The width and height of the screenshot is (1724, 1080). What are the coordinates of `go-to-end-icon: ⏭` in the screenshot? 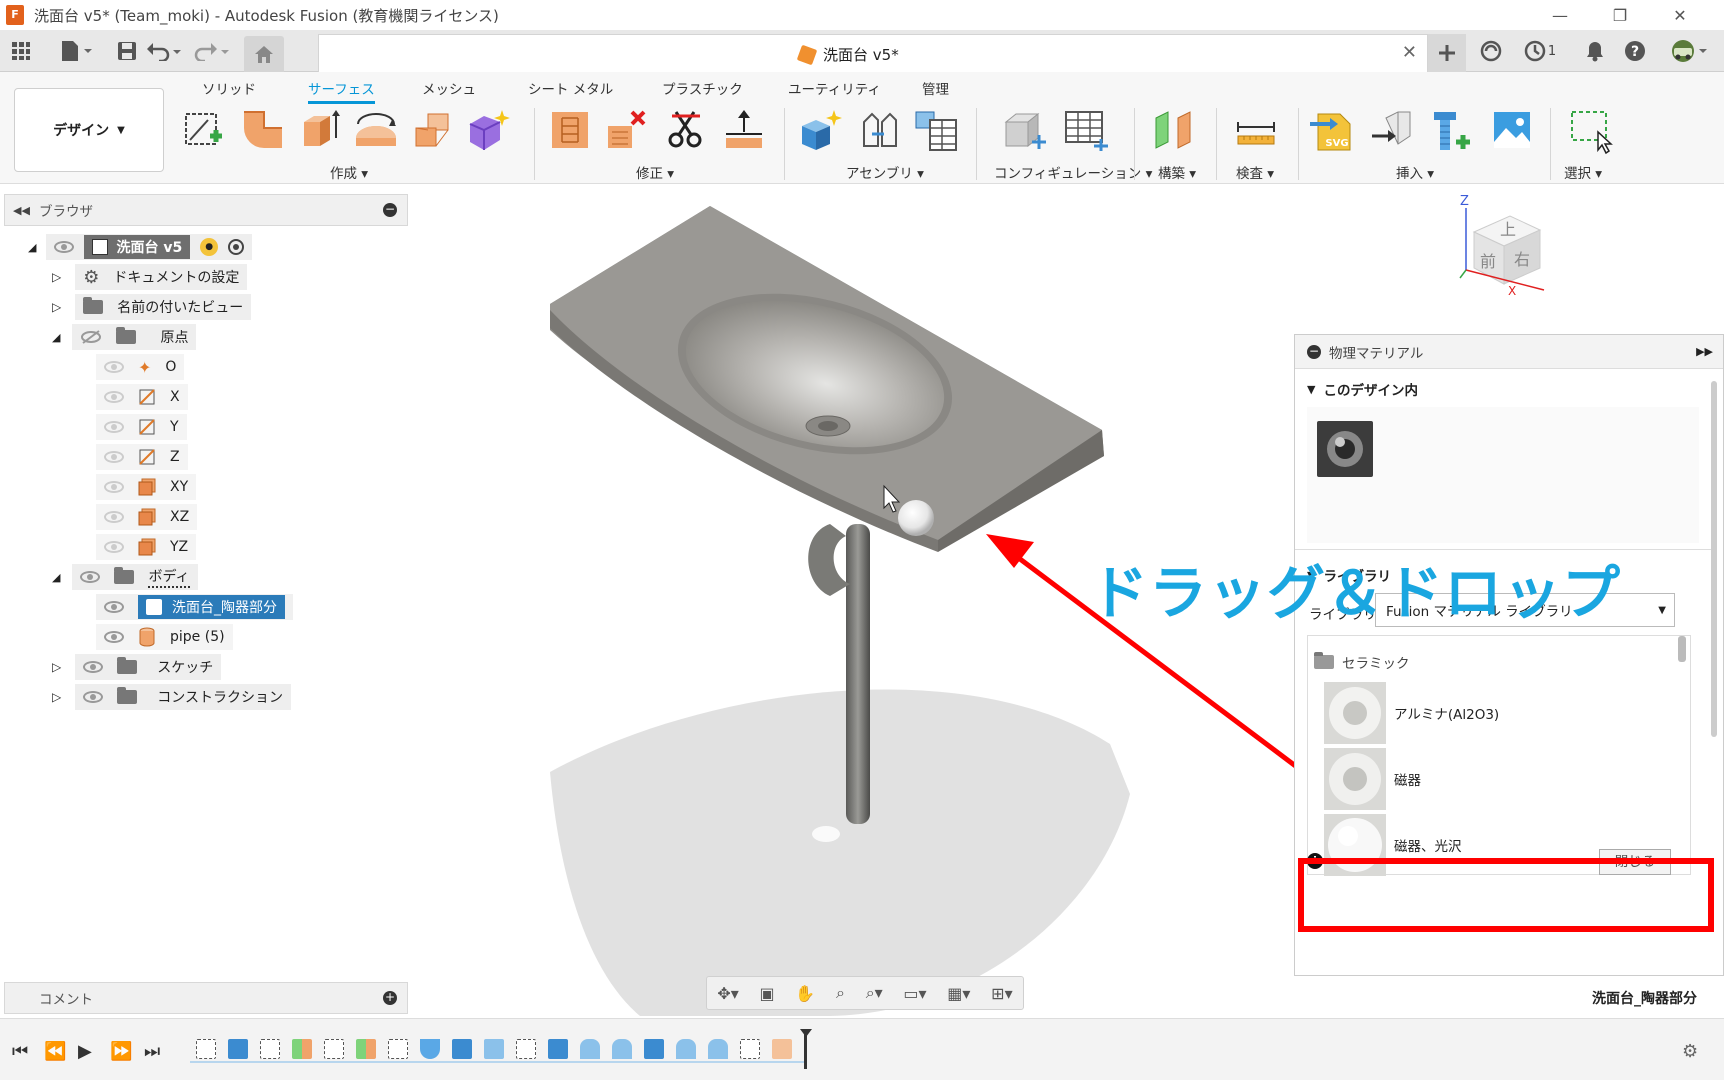 It's located at (152, 1051).